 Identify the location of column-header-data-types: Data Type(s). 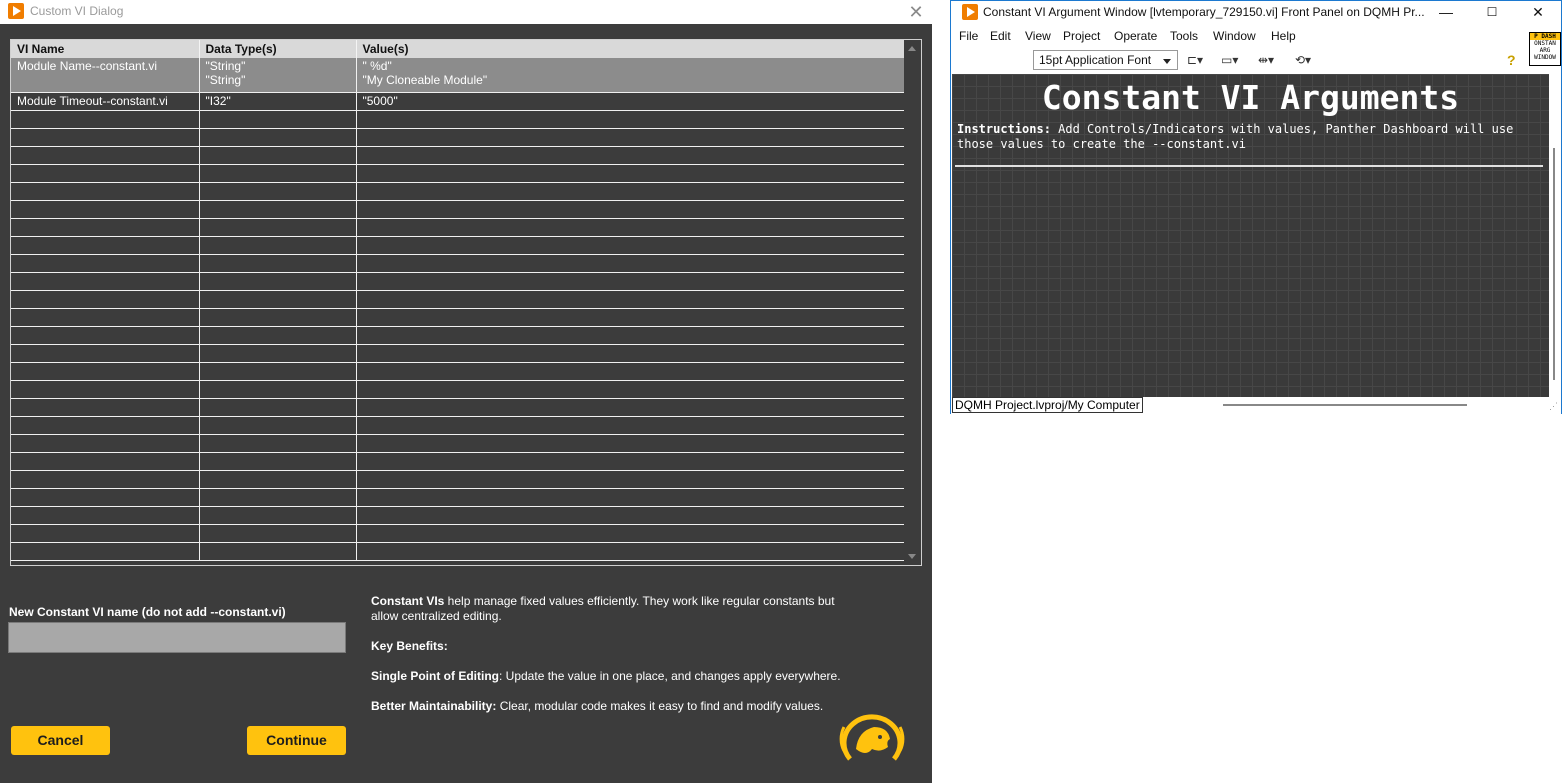
(278, 49).